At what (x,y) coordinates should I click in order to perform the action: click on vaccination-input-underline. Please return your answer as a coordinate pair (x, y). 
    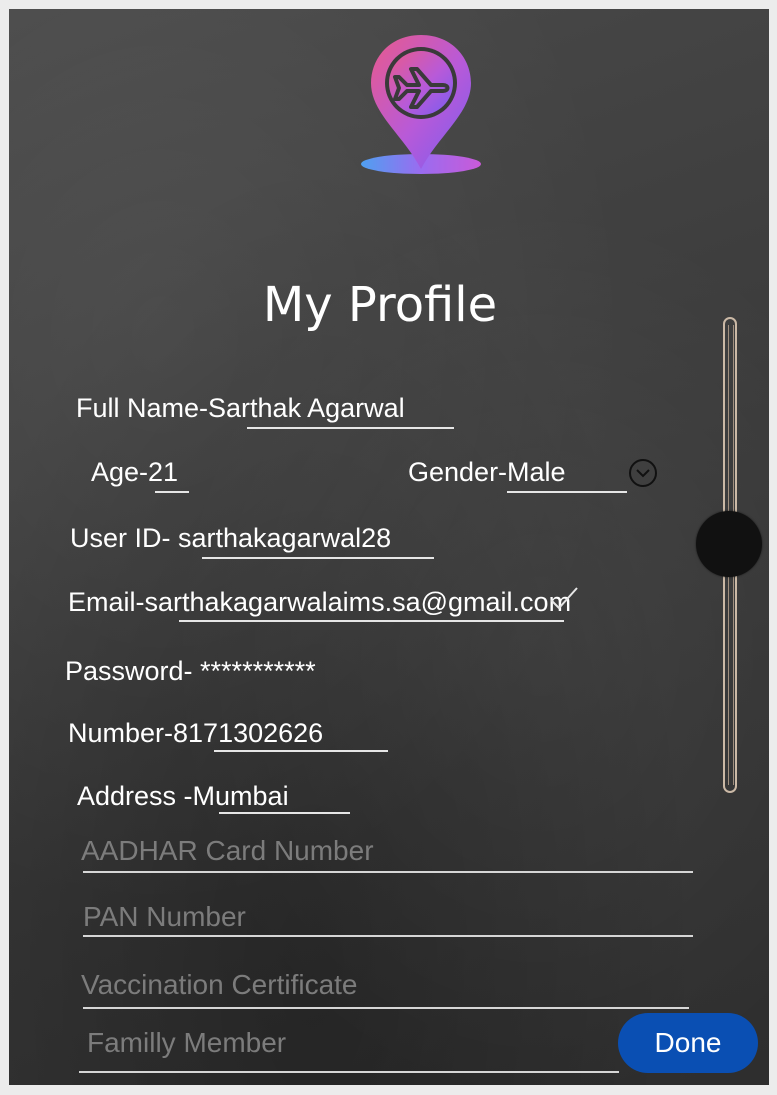
    Looking at the image, I should click on (386, 1008).